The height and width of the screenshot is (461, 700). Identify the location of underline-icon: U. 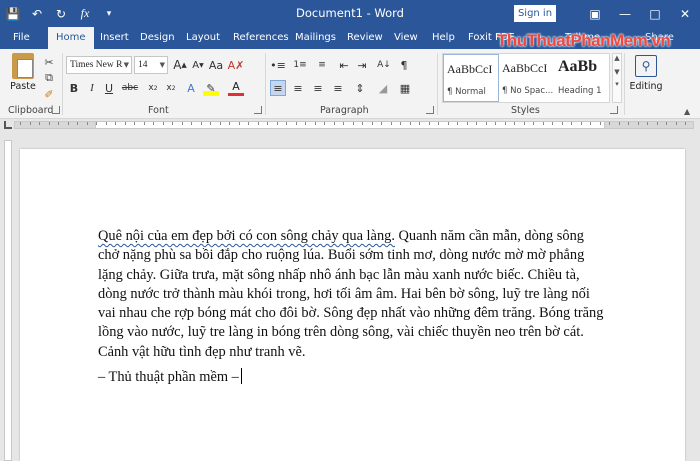
(109, 88).